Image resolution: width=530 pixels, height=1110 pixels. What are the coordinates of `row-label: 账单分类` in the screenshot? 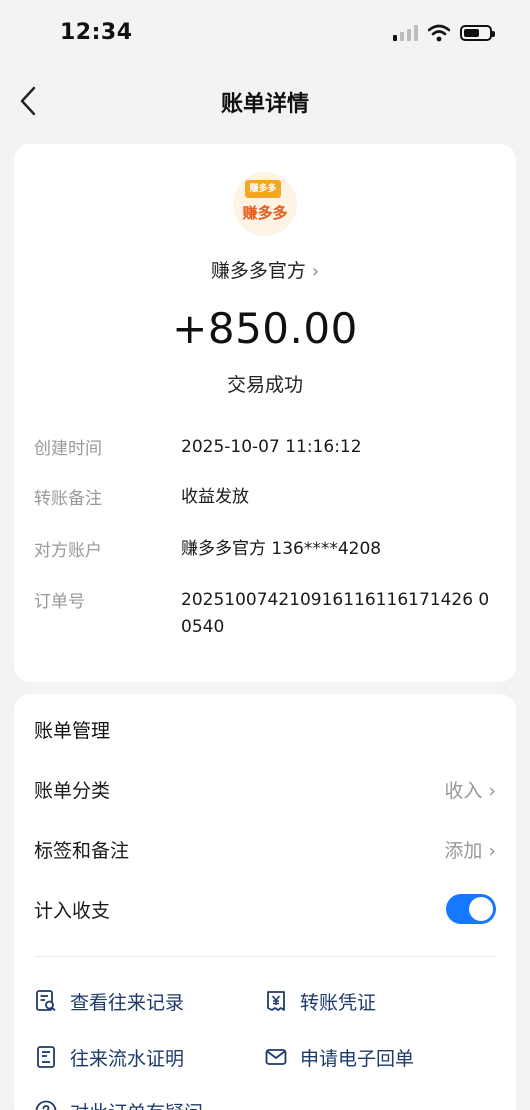 It's located at (72, 791).